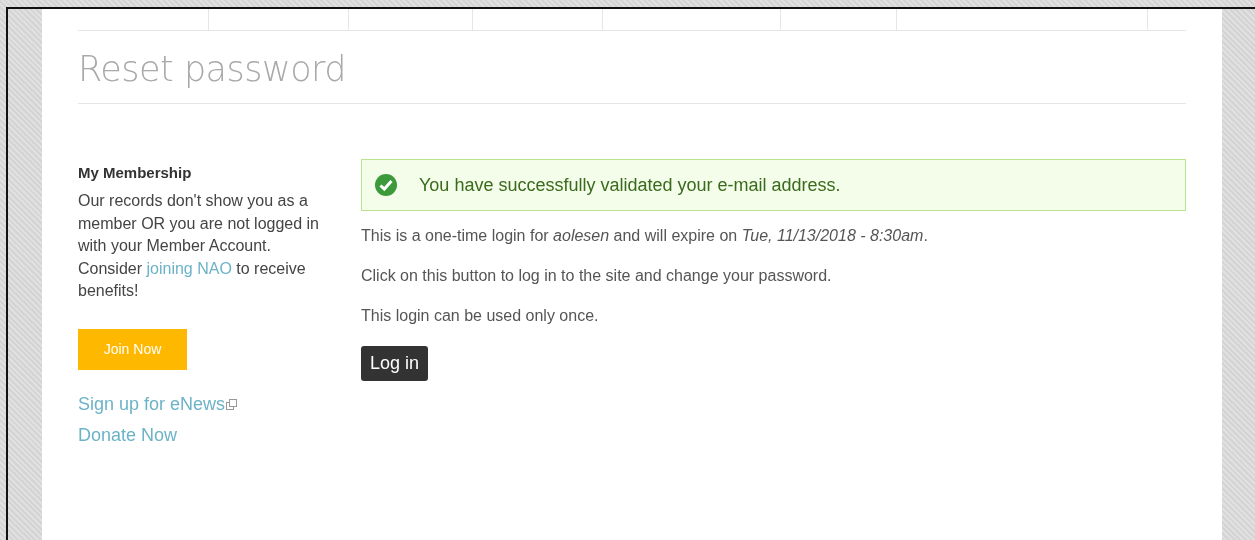 The width and height of the screenshot is (1255, 540). I want to click on sidebar-link: Sign up for eNews, so click(158, 404).